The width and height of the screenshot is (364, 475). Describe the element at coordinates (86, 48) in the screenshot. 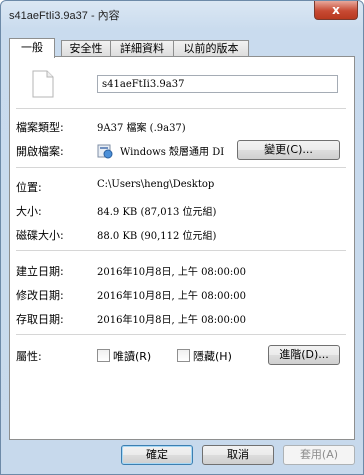

I see `tab-security: 安全性` at that location.